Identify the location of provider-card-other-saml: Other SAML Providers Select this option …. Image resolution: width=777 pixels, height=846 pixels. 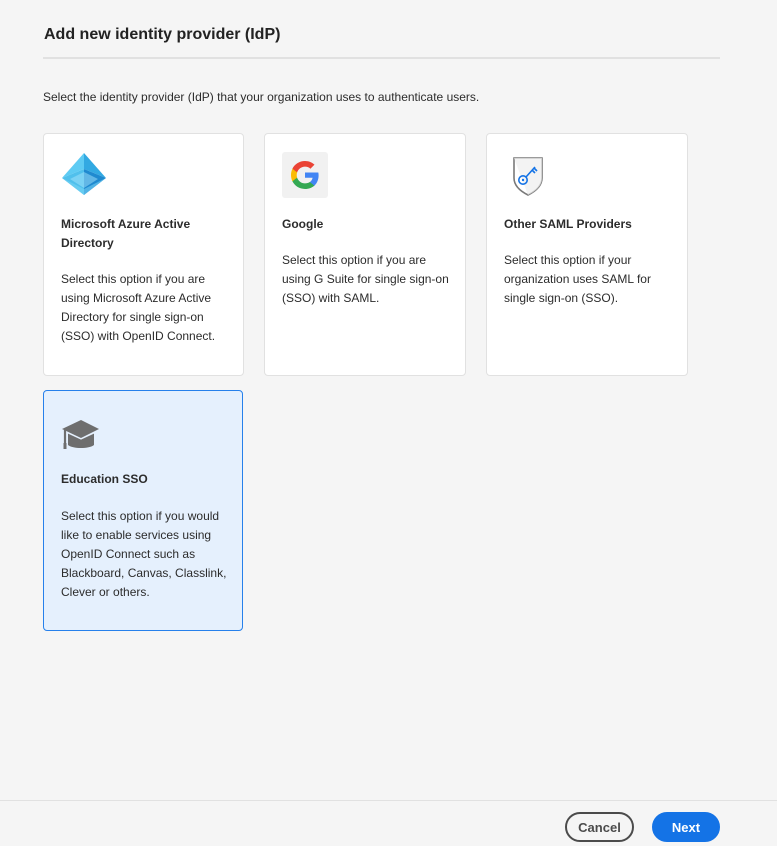
(587, 254).